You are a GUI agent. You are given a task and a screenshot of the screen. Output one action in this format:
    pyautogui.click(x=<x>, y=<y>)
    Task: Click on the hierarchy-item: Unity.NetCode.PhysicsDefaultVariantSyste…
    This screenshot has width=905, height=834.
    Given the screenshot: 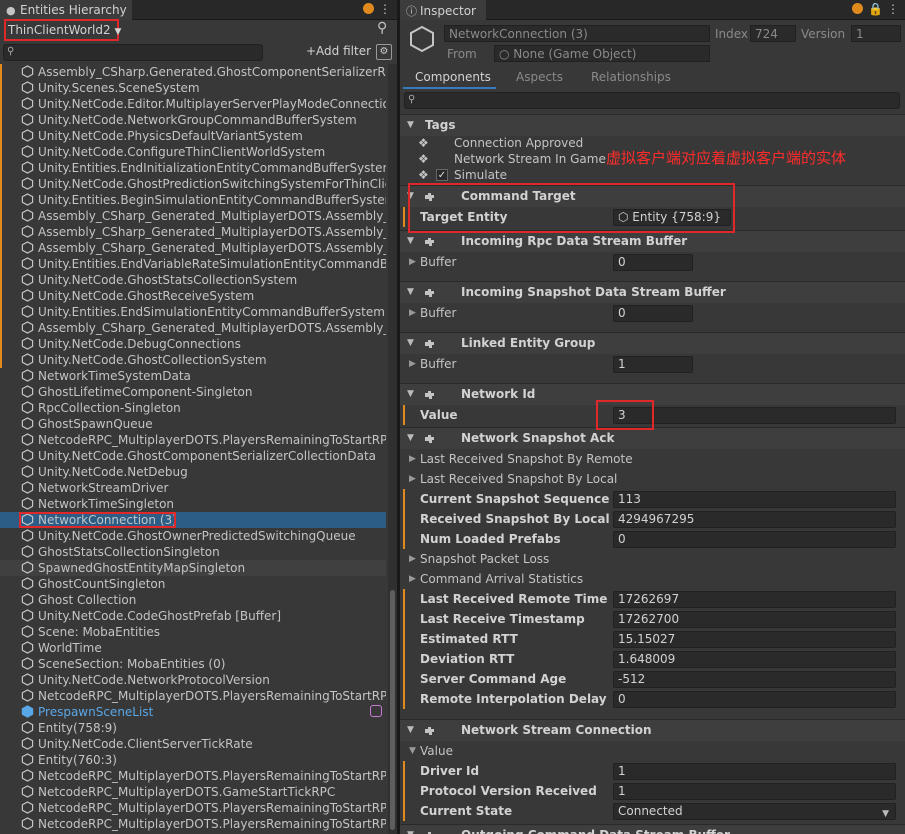 What is the action you would take?
    pyautogui.click(x=193, y=136)
    